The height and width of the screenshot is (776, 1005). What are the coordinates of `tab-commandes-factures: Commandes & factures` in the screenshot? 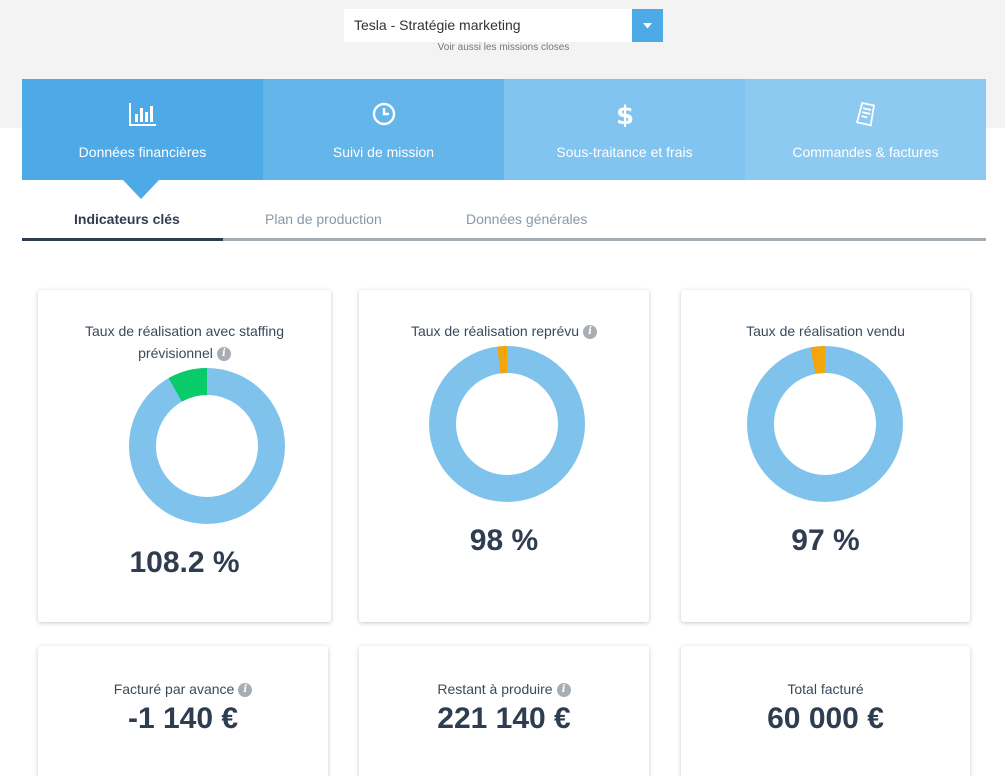 It's located at (865, 129).